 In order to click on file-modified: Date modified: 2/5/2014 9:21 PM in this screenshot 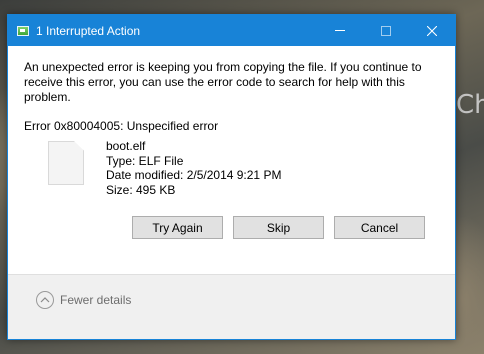, I will do `click(194, 175)`.